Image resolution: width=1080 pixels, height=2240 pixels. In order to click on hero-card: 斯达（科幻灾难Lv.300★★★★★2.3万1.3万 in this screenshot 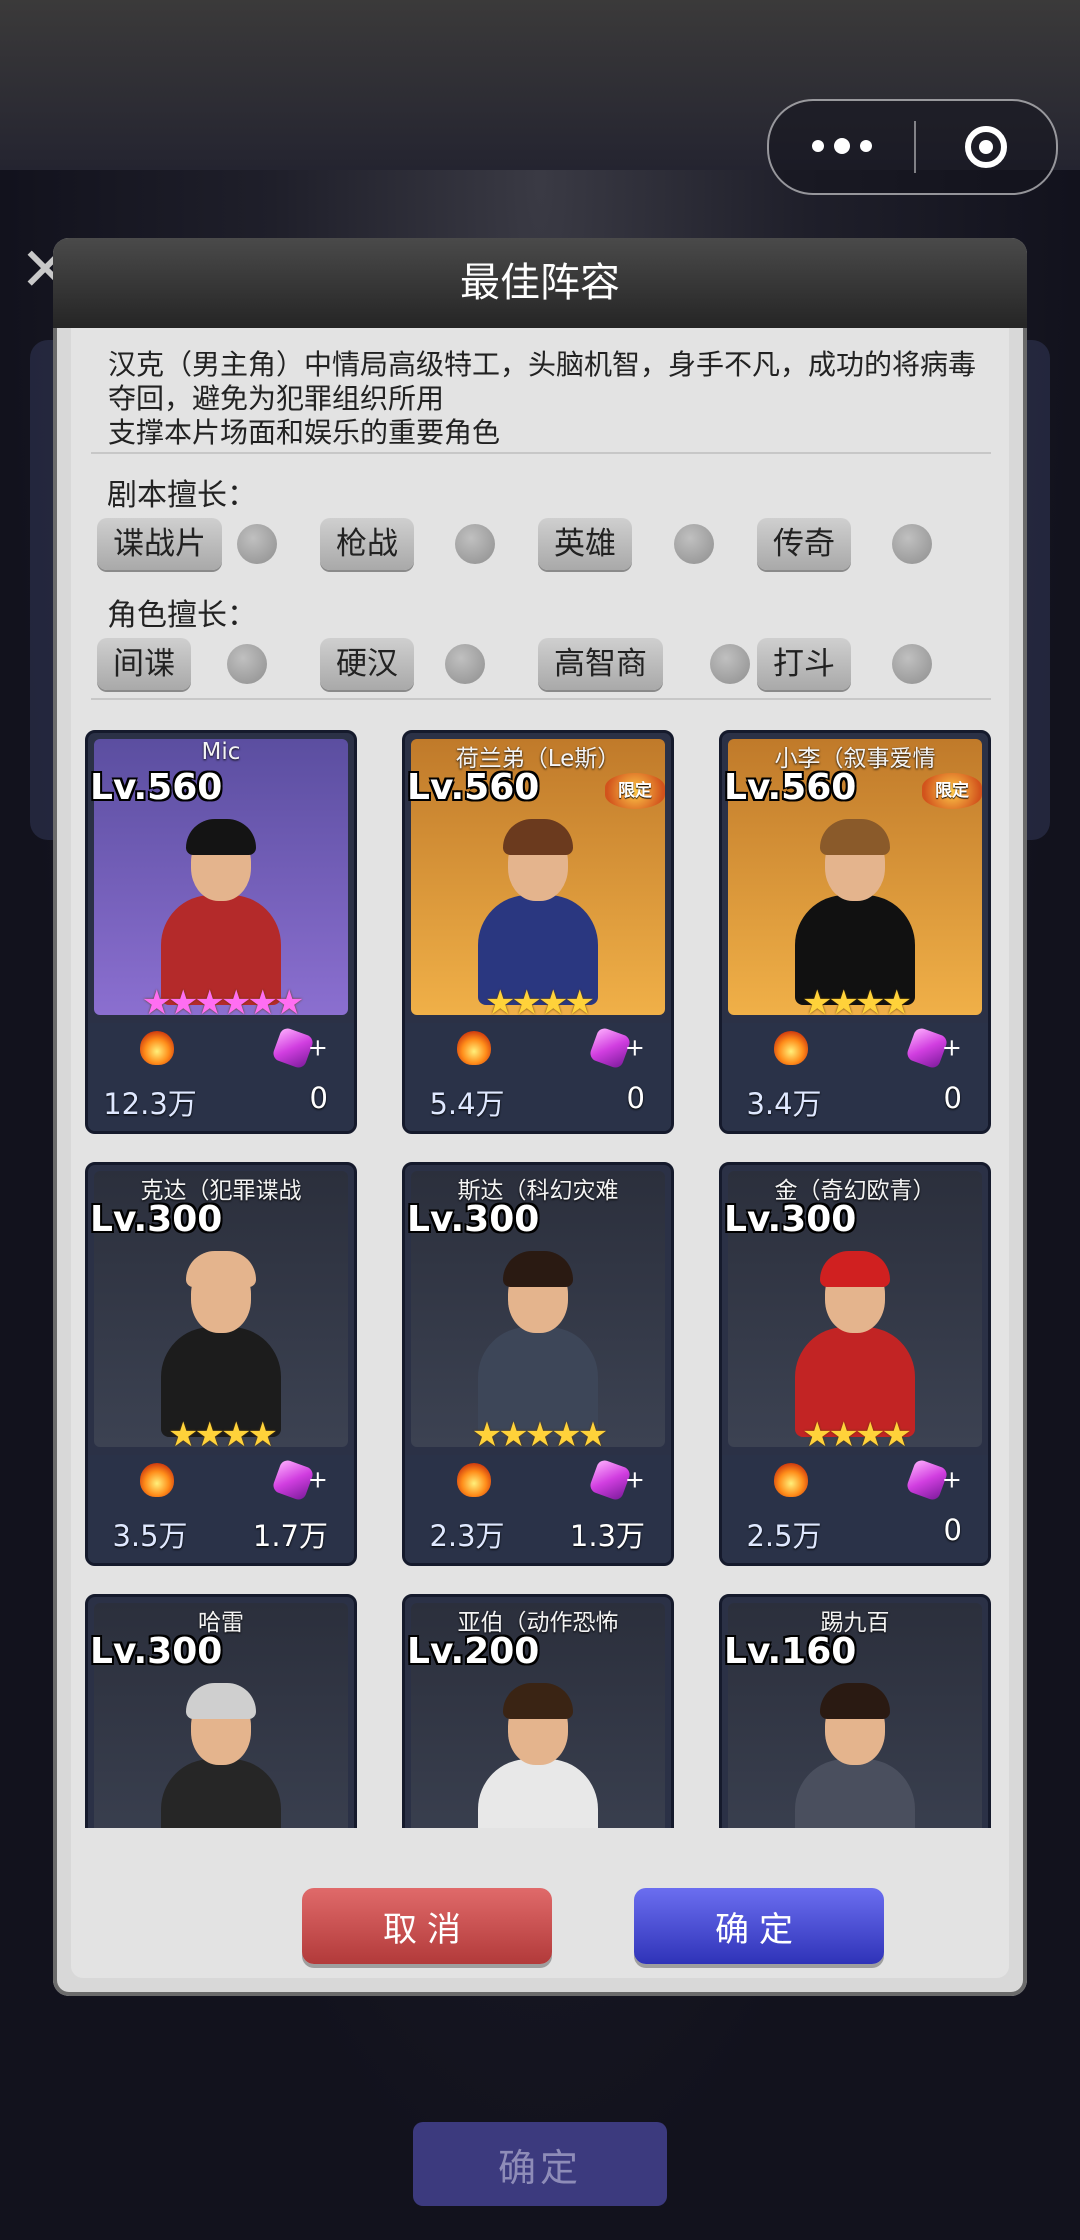, I will do `click(538, 1364)`.